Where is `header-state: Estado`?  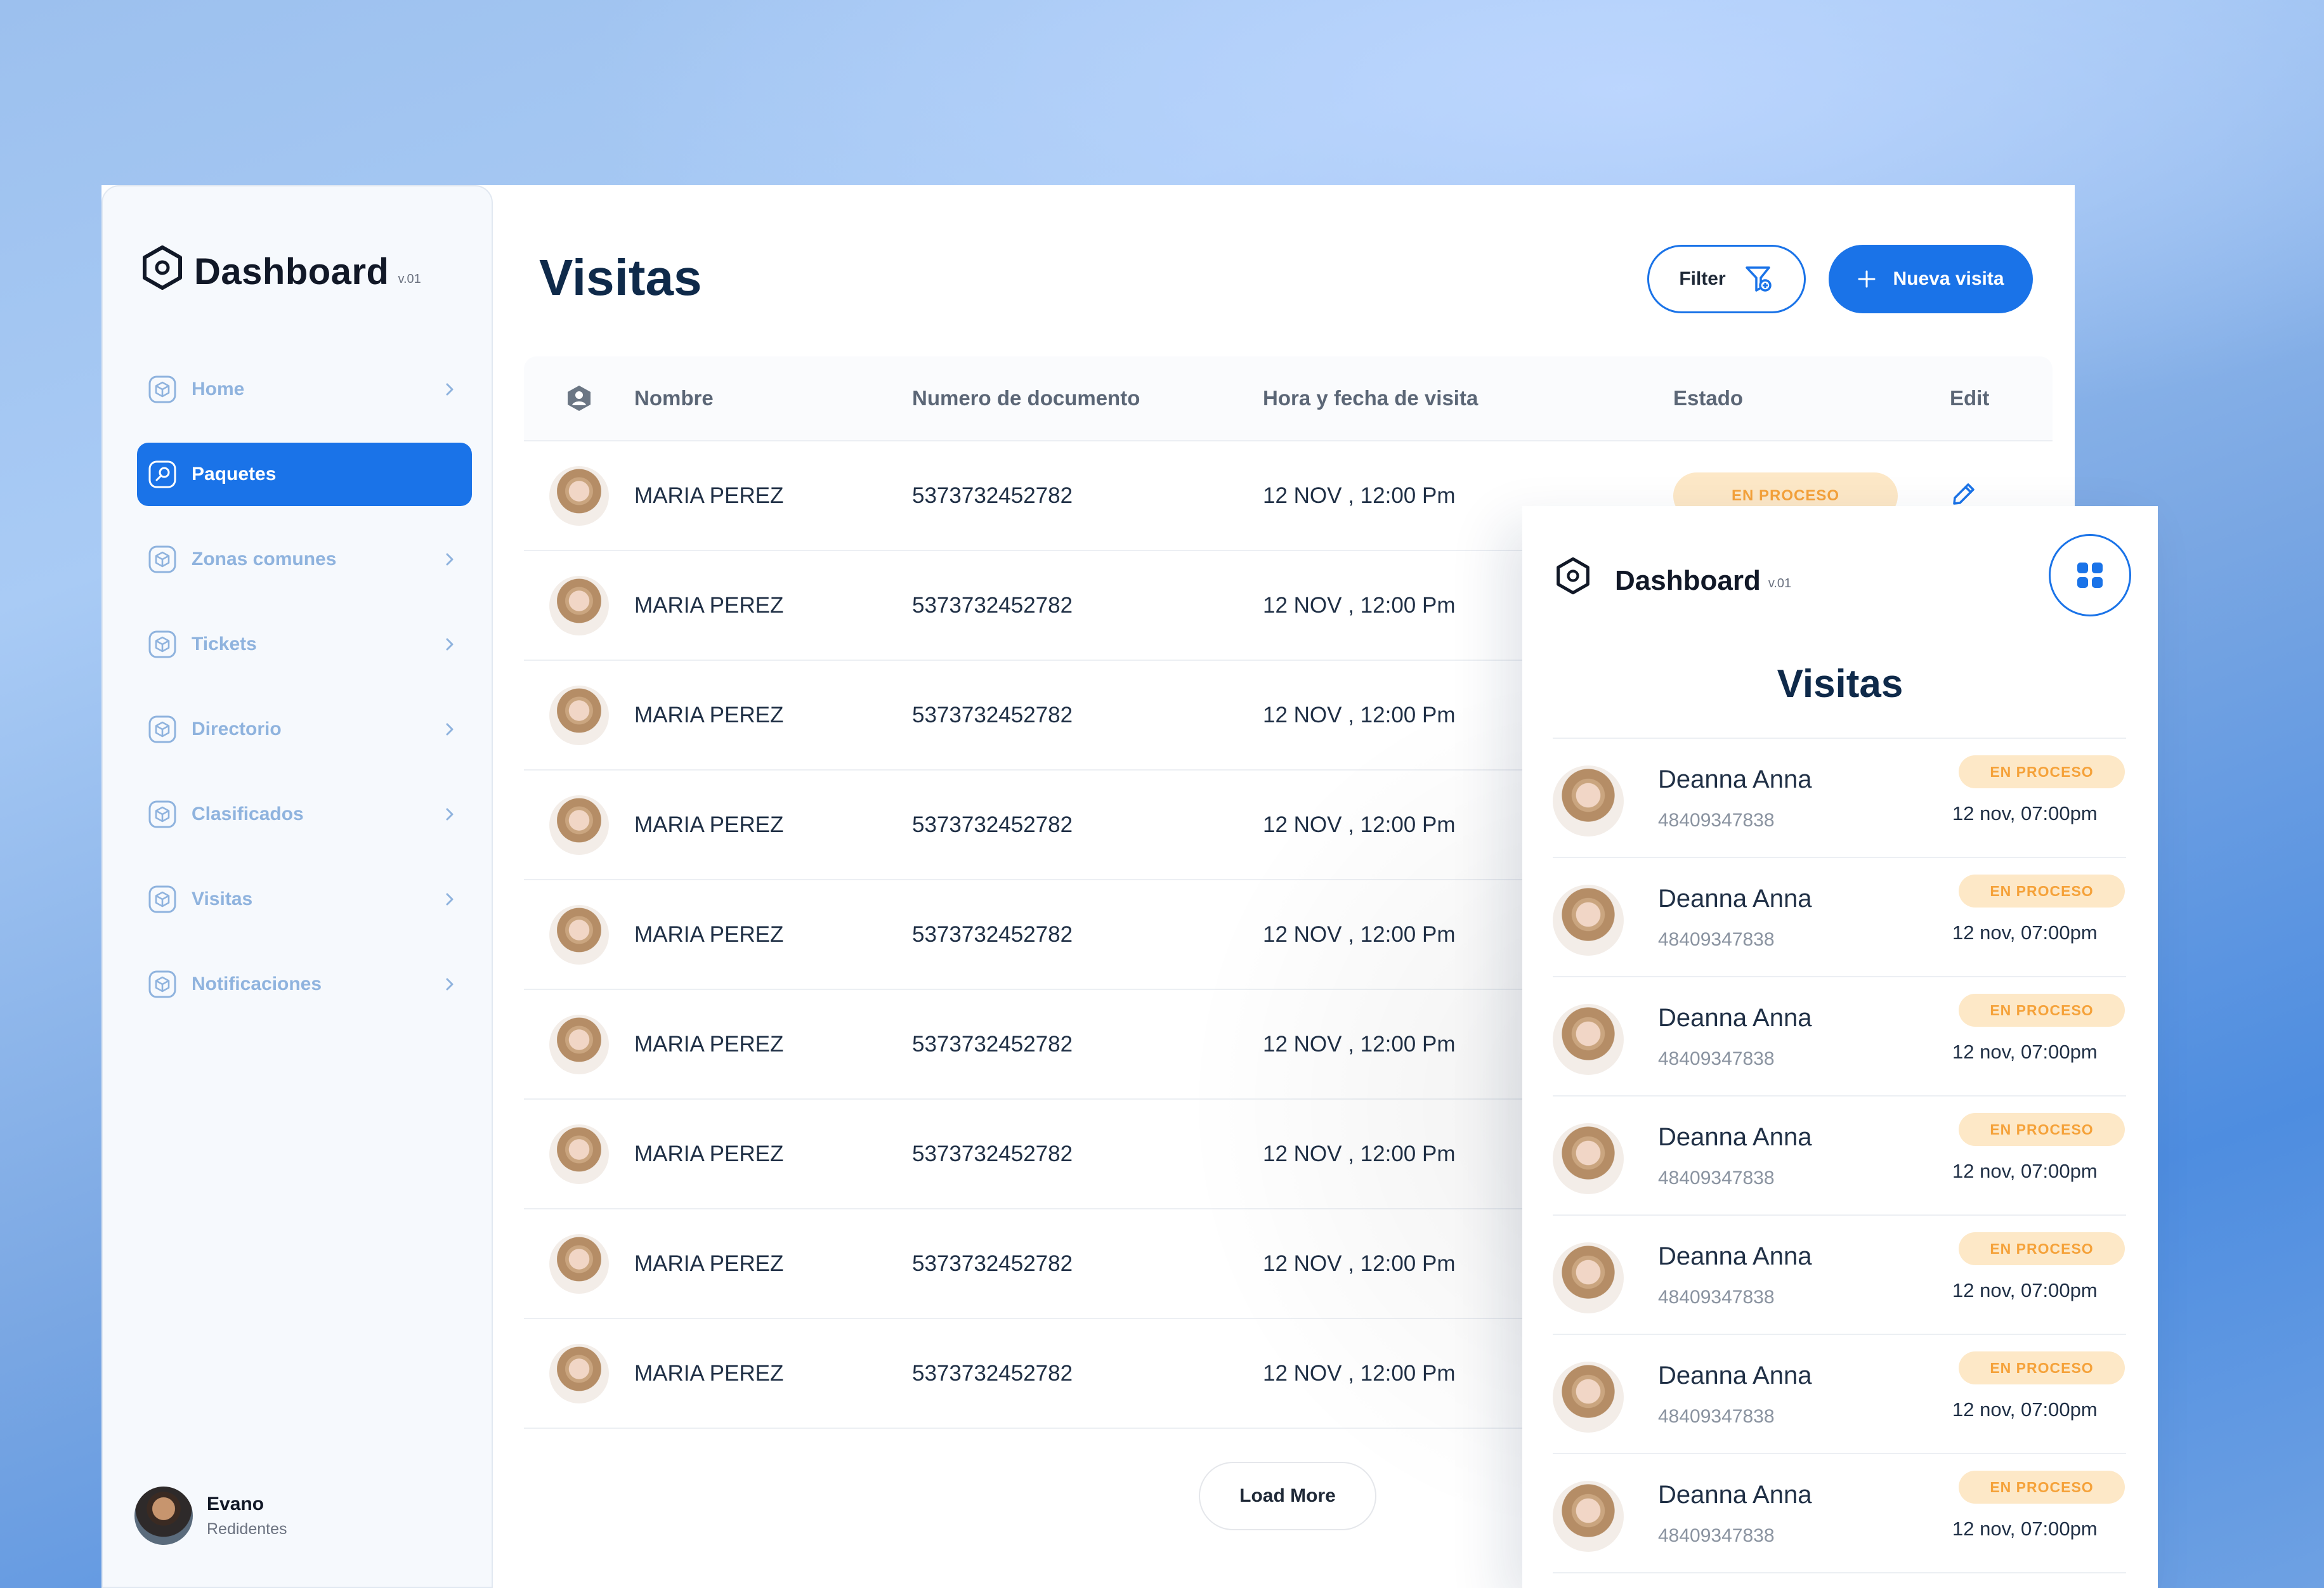
header-state: Estado is located at coordinates (1811, 398).